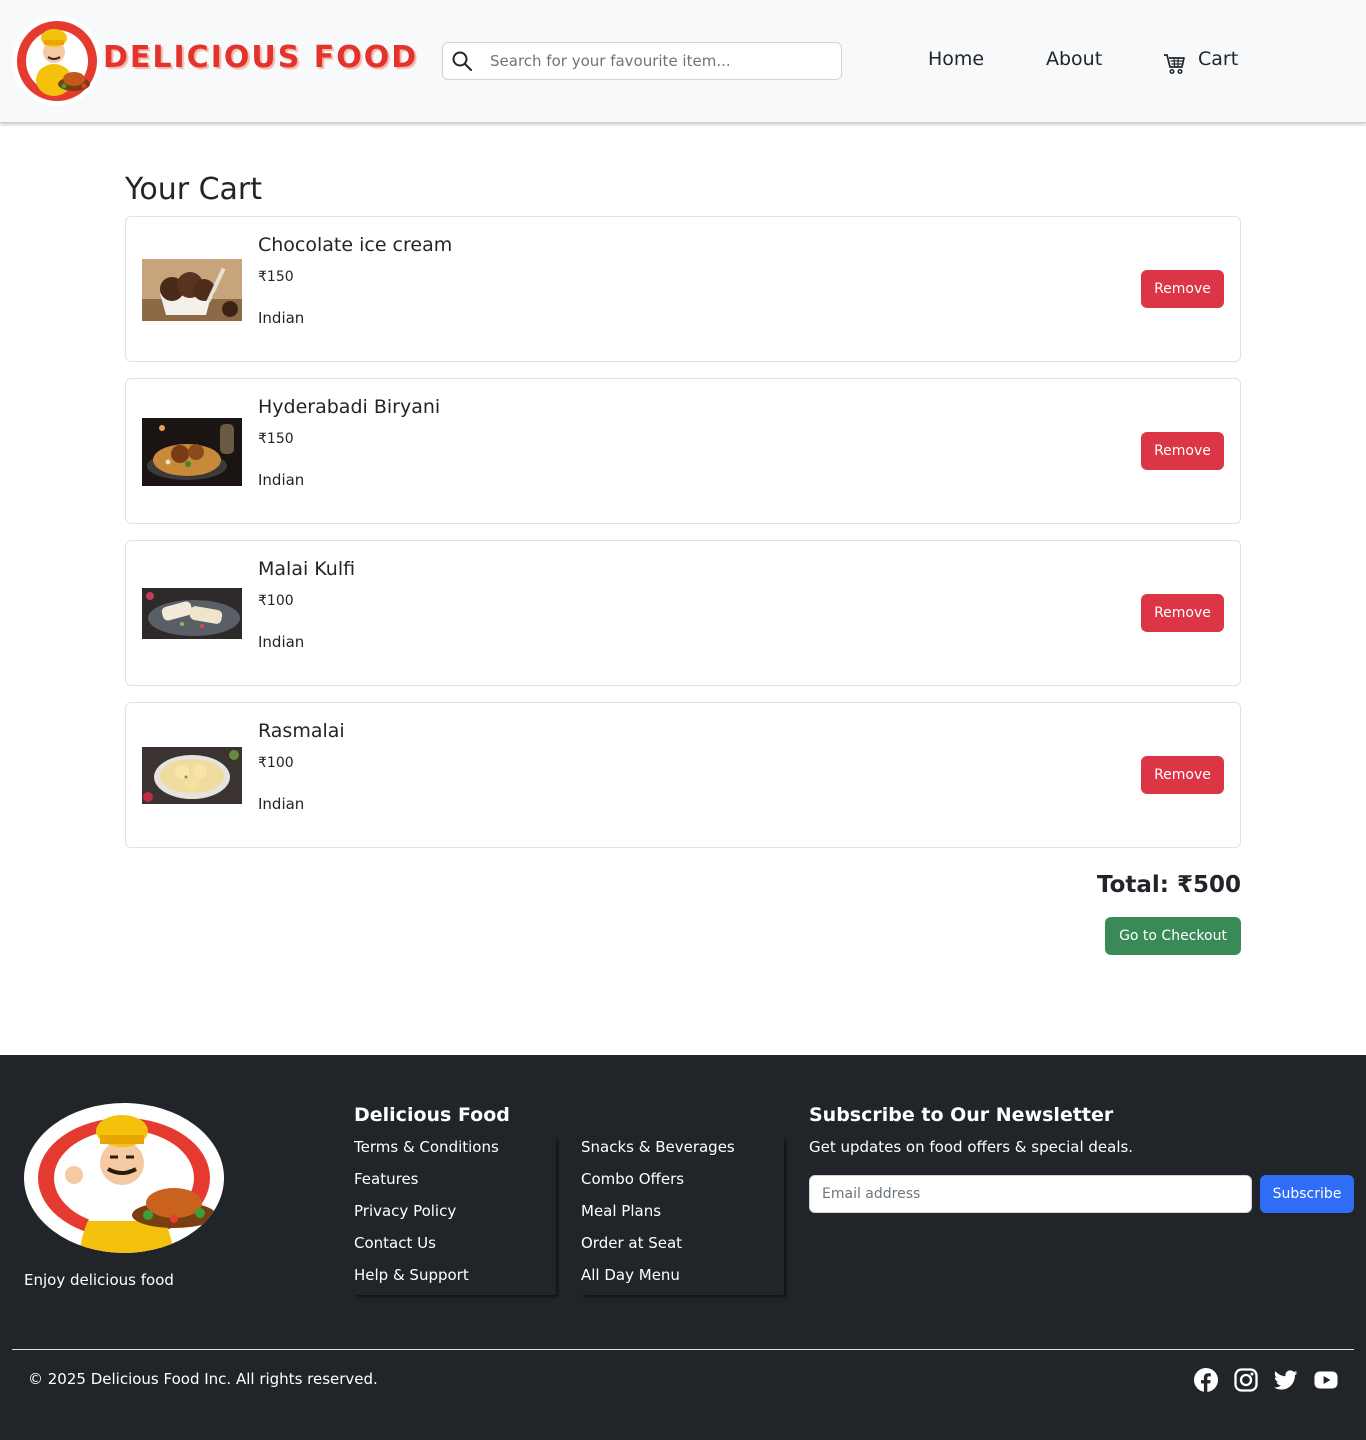 The width and height of the screenshot is (1366, 1440). Describe the element at coordinates (192, 613) in the screenshot. I see `malai-kulfi-image` at that location.